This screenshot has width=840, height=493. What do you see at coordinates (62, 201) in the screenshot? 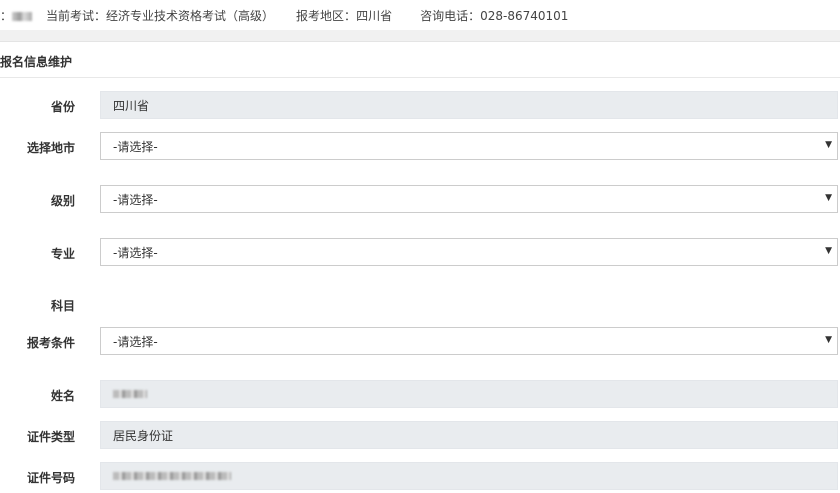
I see `level-label: 级别` at bounding box center [62, 201].